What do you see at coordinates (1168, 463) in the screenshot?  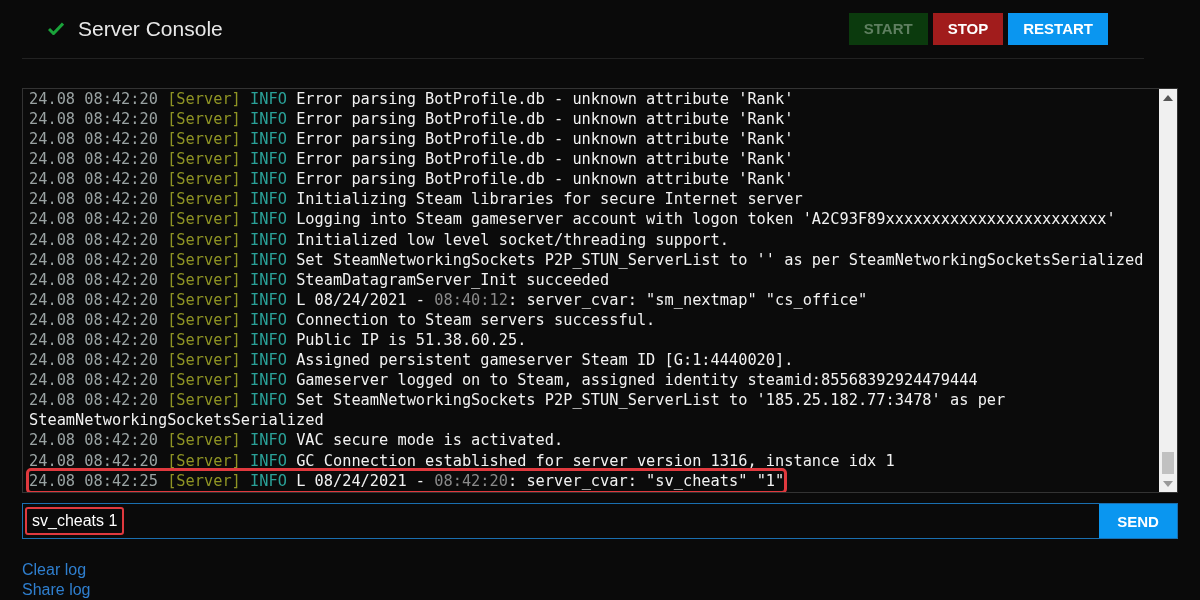 I see `scrollbar-thumb` at bounding box center [1168, 463].